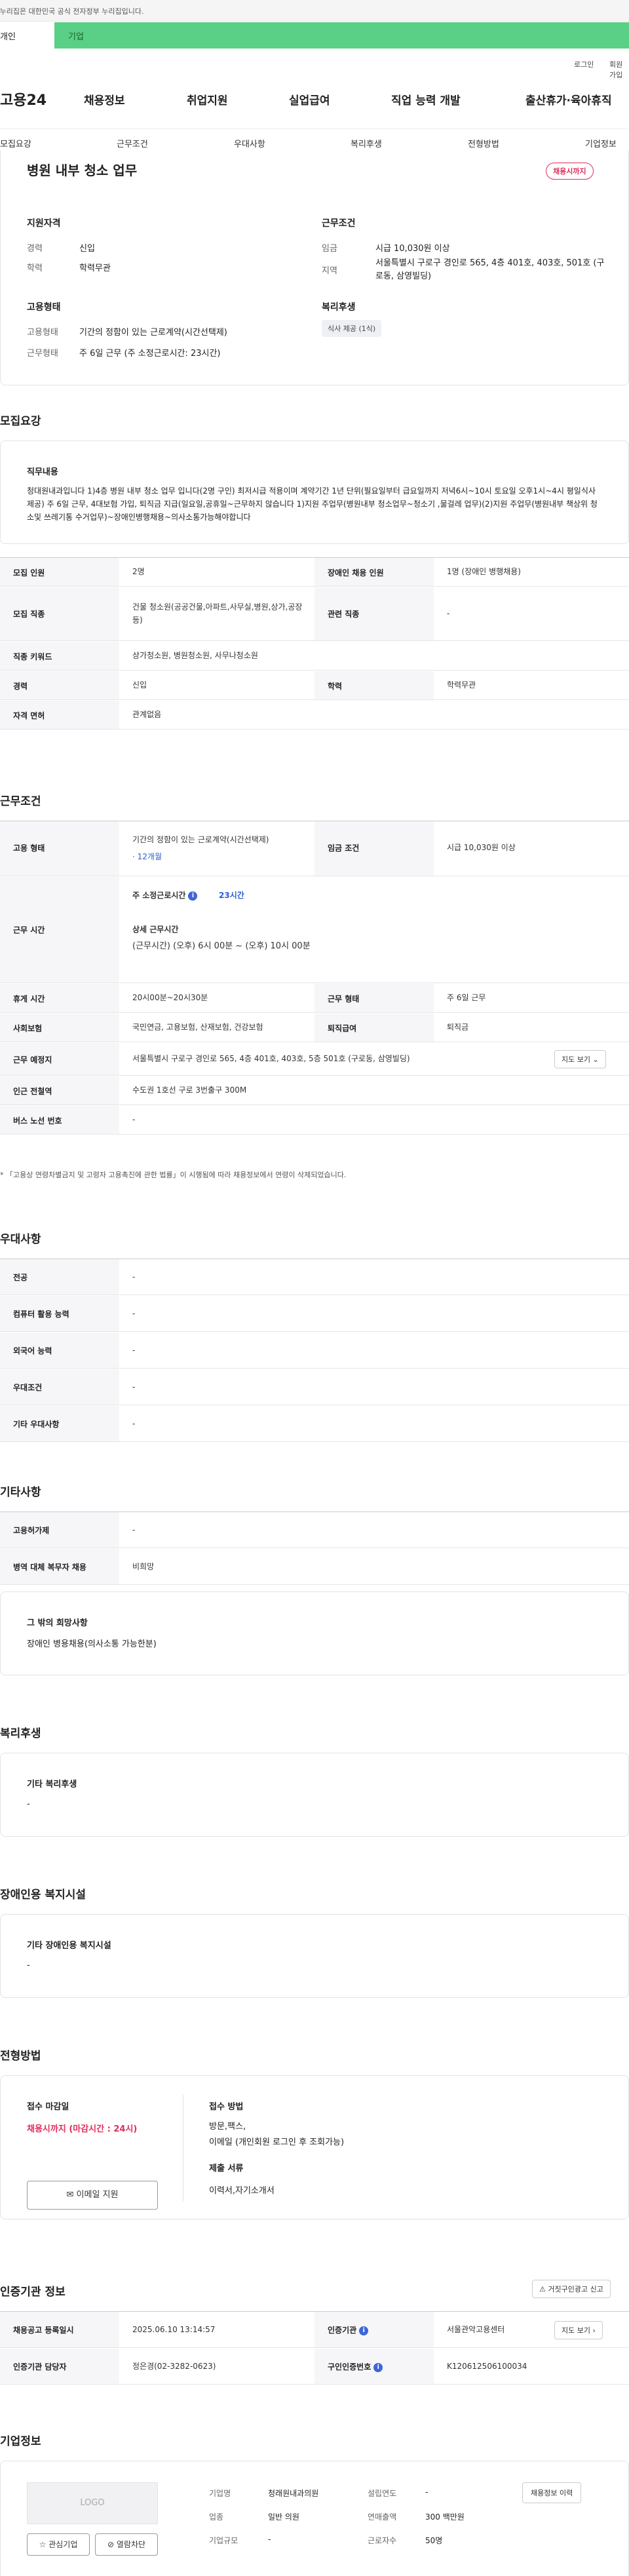 Image resolution: width=629 pixels, height=2576 pixels. Describe the element at coordinates (32, 1059) in the screenshot. I see `row-label: 근무 예정지` at that location.